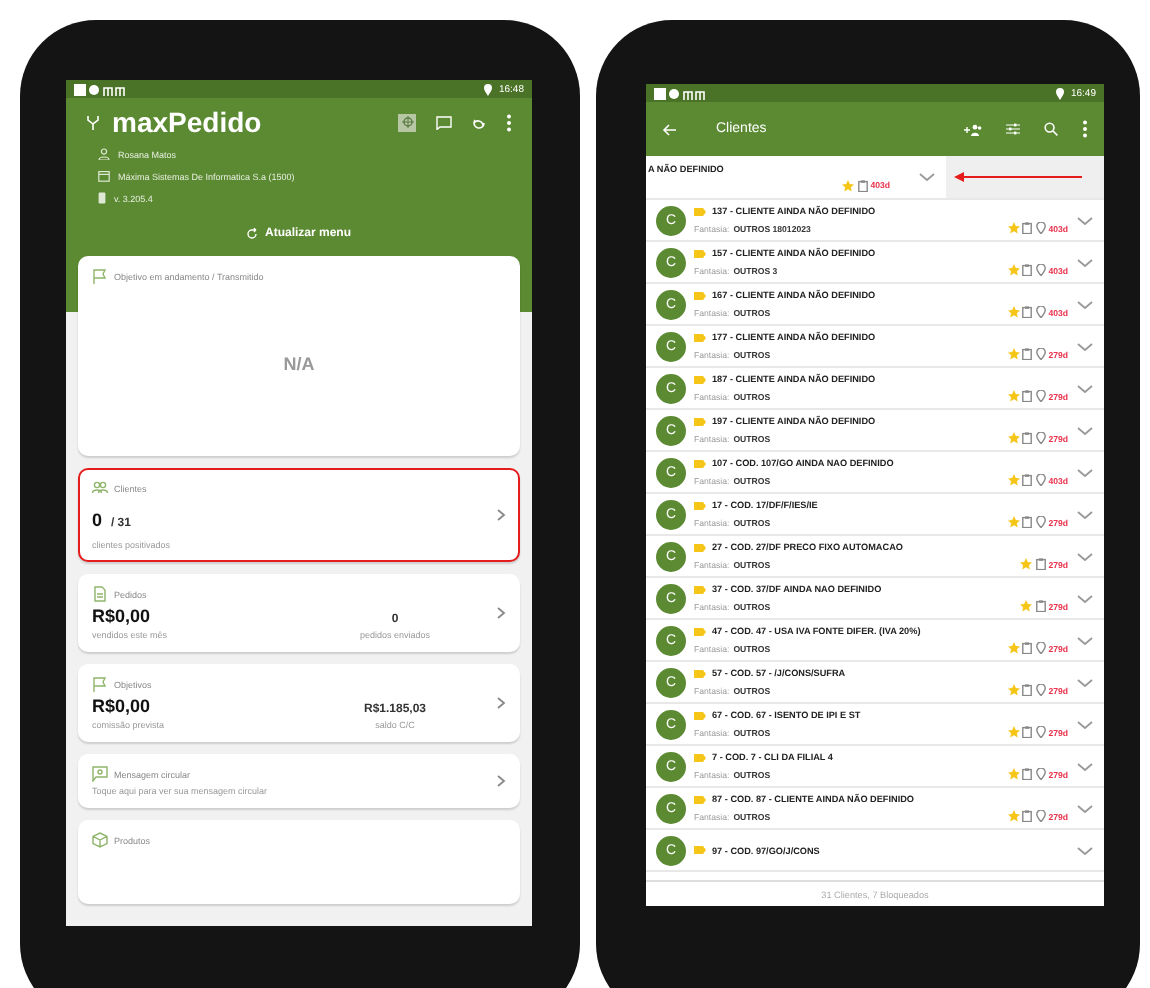 The image size is (1150, 988). What do you see at coordinates (669, 129) in the screenshot?
I see `back-arrow-icon` at bounding box center [669, 129].